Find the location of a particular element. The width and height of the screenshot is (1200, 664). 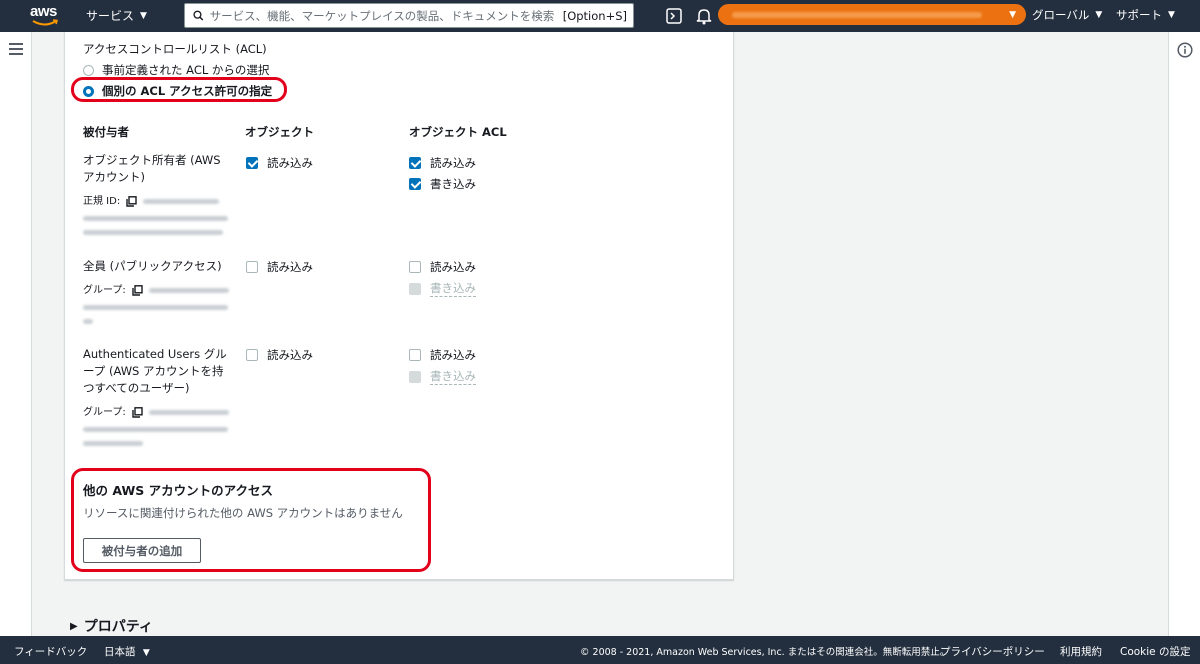

properties-section-toggle: ▶ プロパティ is located at coordinates (111, 626).